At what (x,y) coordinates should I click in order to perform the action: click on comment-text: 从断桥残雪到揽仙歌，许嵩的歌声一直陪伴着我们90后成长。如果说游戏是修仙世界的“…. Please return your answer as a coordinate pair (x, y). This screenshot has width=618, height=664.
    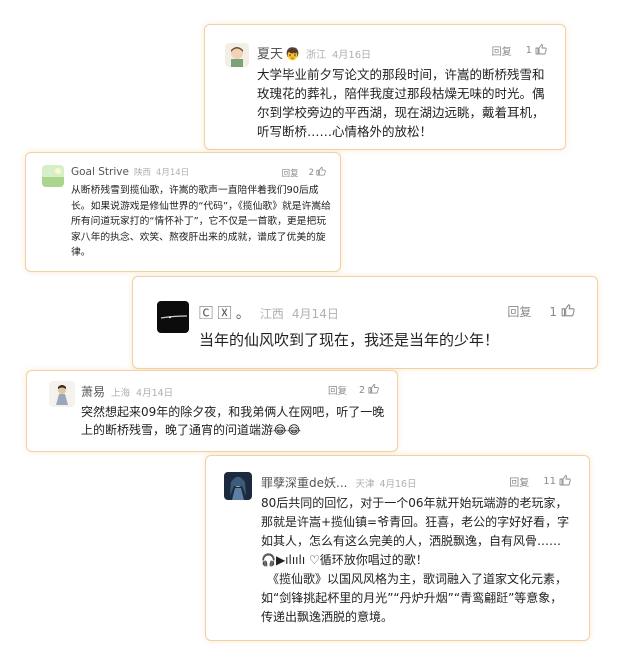
    Looking at the image, I should click on (201, 221).